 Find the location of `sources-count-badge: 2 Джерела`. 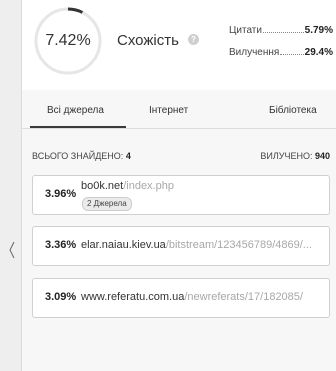

sources-count-badge: 2 Джерела is located at coordinates (107, 204).